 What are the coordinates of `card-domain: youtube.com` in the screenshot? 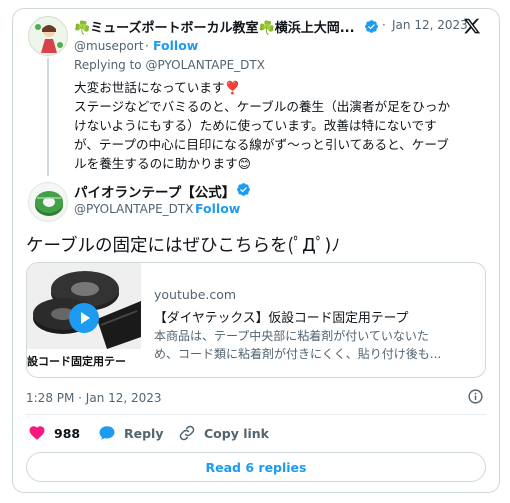 It's located at (195, 294).